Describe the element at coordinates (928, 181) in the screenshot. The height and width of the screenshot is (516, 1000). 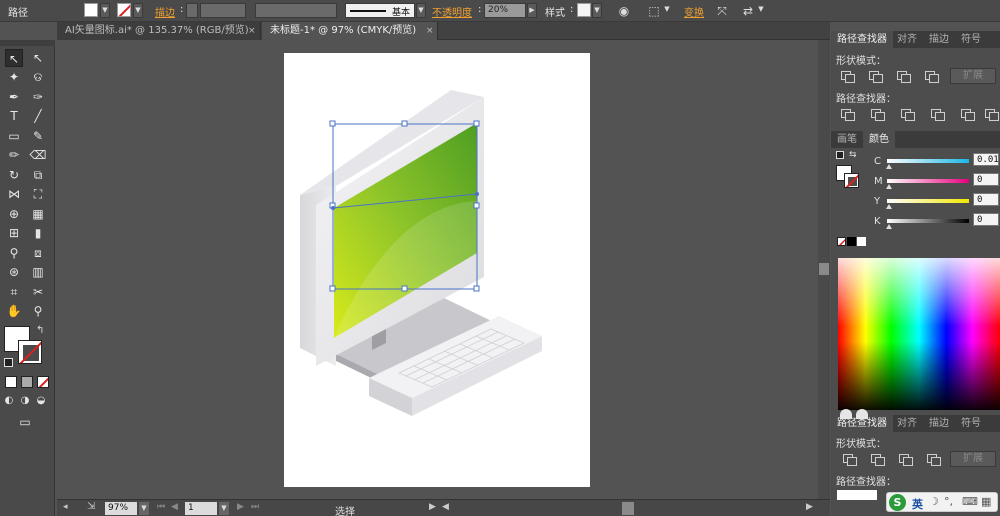
I see `channel-m-slider` at that location.